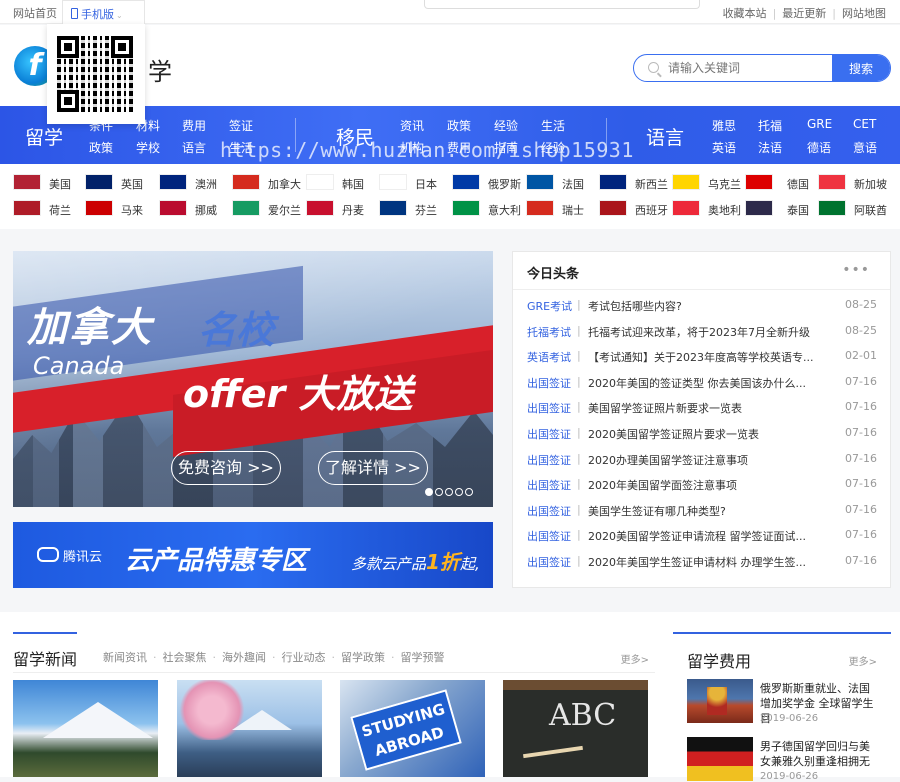 This screenshot has width=900, height=782. Describe the element at coordinates (549, 306) in the screenshot. I see `headline-category: GRE考试` at that location.